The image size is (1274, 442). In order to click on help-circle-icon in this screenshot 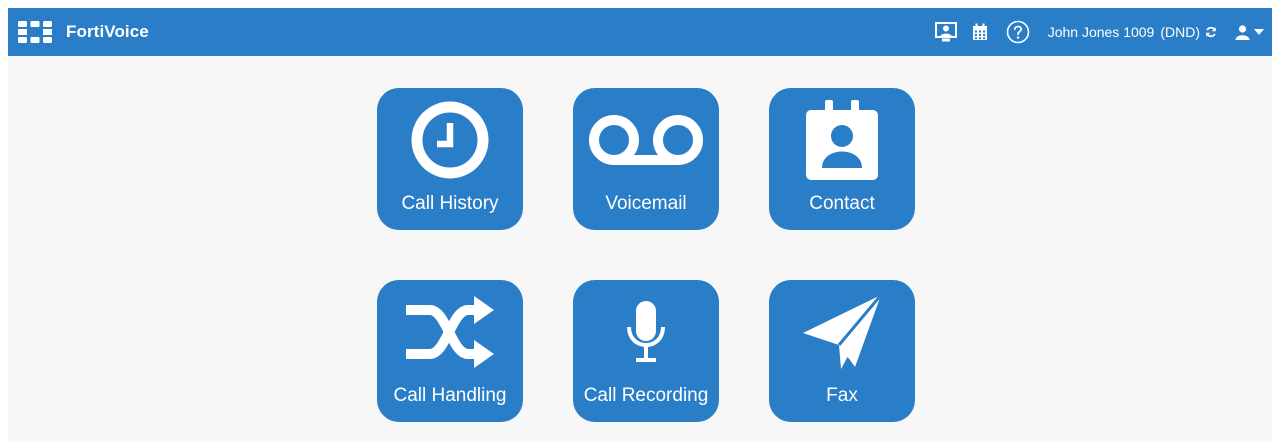, I will do `click(1018, 32)`.